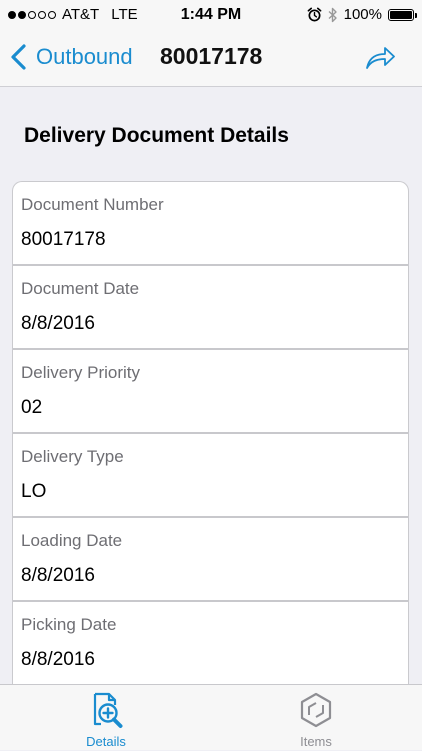 This screenshot has height=751, width=422. I want to click on tab-label: Details, so click(106, 741).